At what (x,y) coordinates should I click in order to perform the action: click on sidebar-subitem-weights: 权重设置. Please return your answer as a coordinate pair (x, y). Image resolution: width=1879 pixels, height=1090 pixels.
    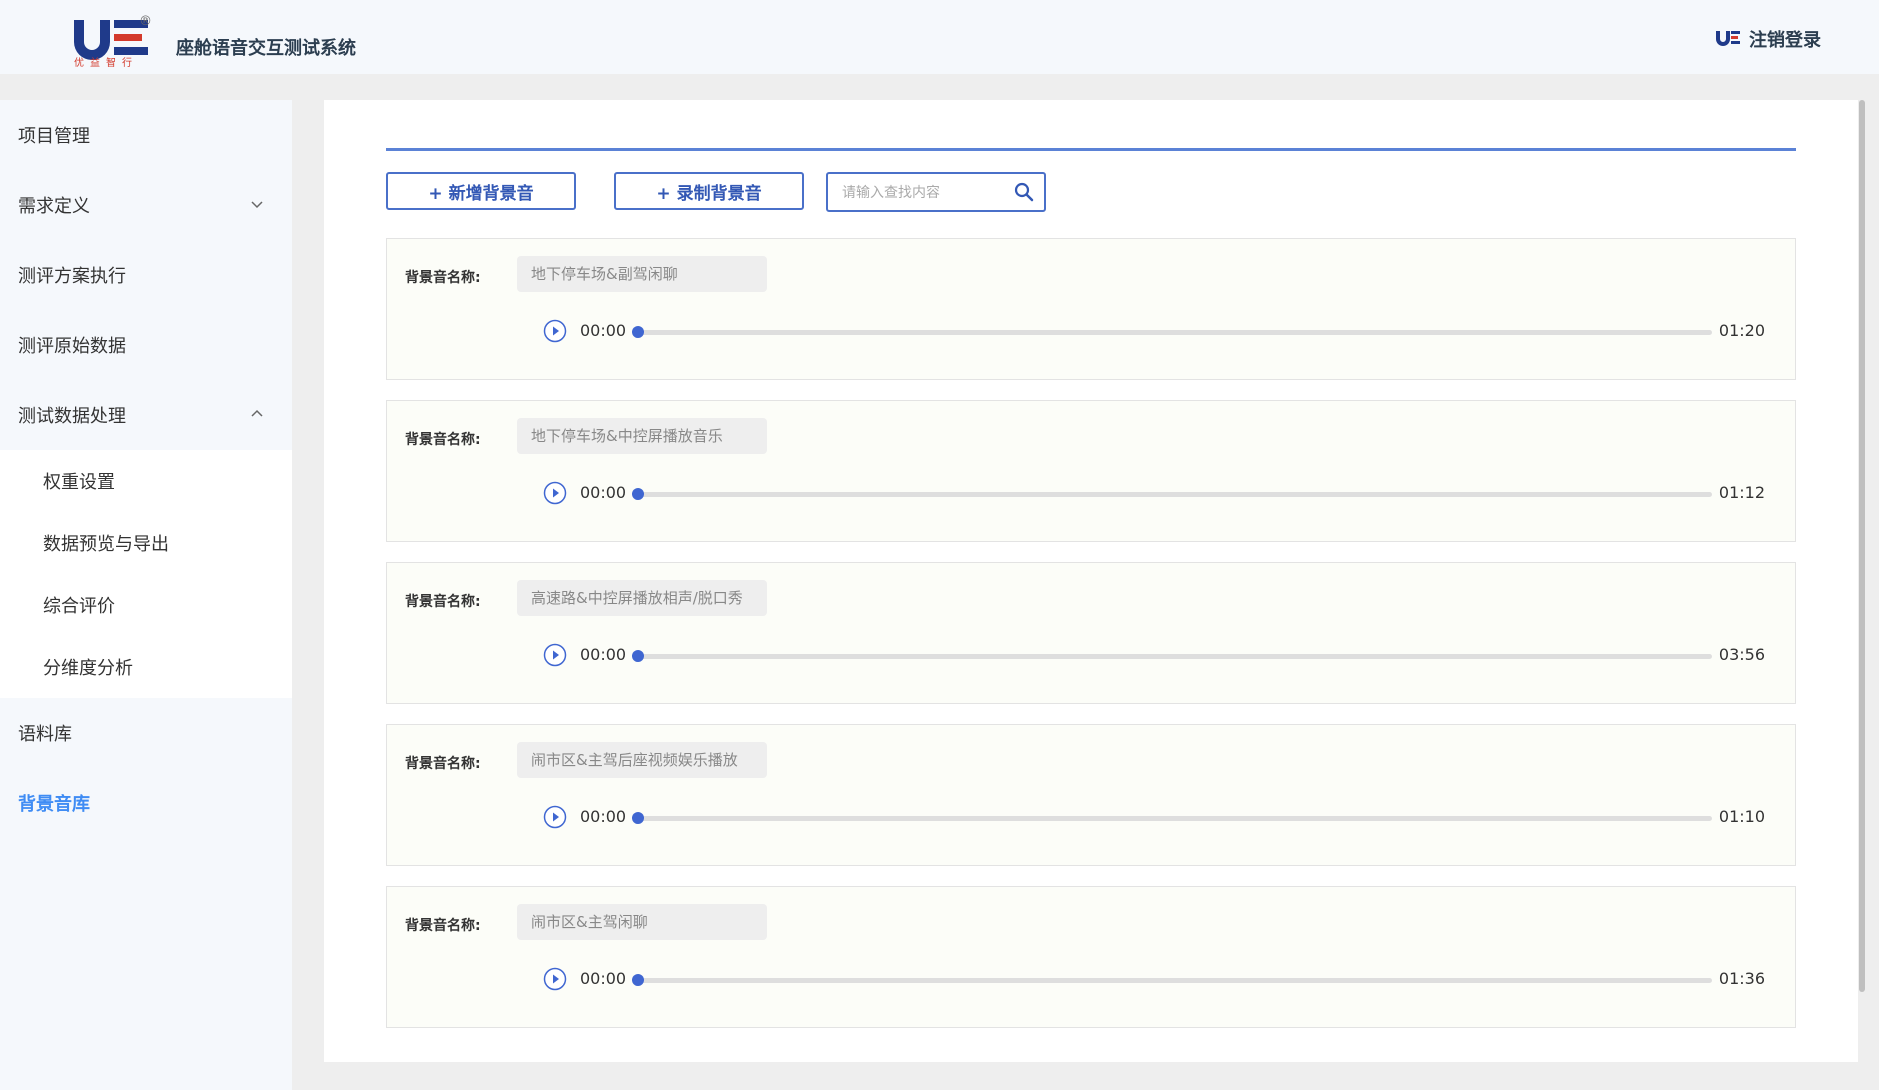
    Looking at the image, I should click on (146, 481).